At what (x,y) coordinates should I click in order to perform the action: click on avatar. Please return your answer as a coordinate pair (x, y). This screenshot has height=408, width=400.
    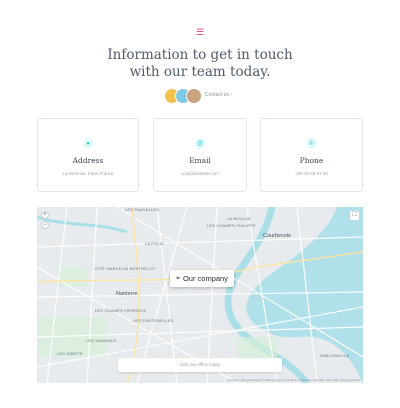
    Looking at the image, I should click on (194, 96).